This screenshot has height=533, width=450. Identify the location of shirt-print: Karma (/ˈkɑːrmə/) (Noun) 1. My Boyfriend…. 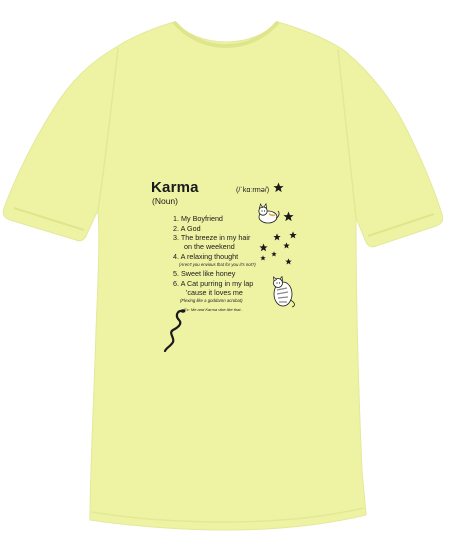
(231, 266).